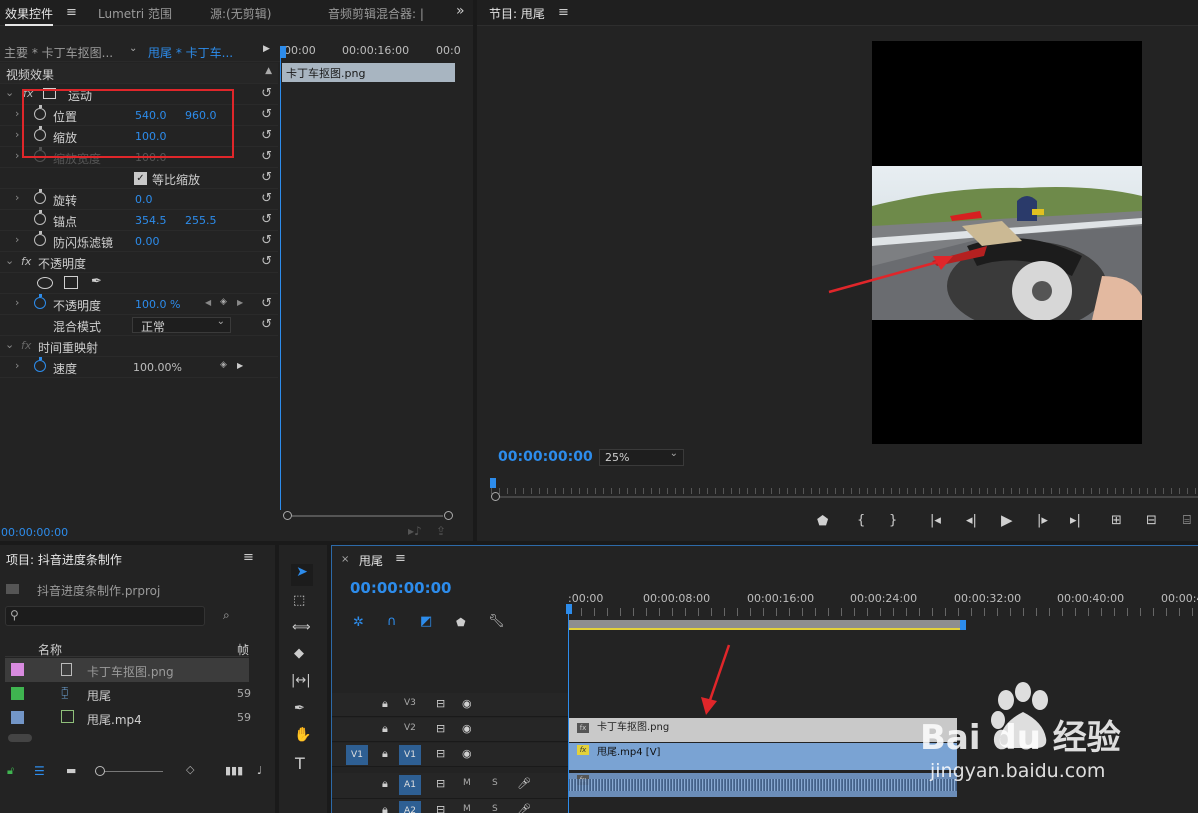  What do you see at coordinates (128, 718) in the screenshot?
I see `list-item: 甩尾.mp4 59` at bounding box center [128, 718].